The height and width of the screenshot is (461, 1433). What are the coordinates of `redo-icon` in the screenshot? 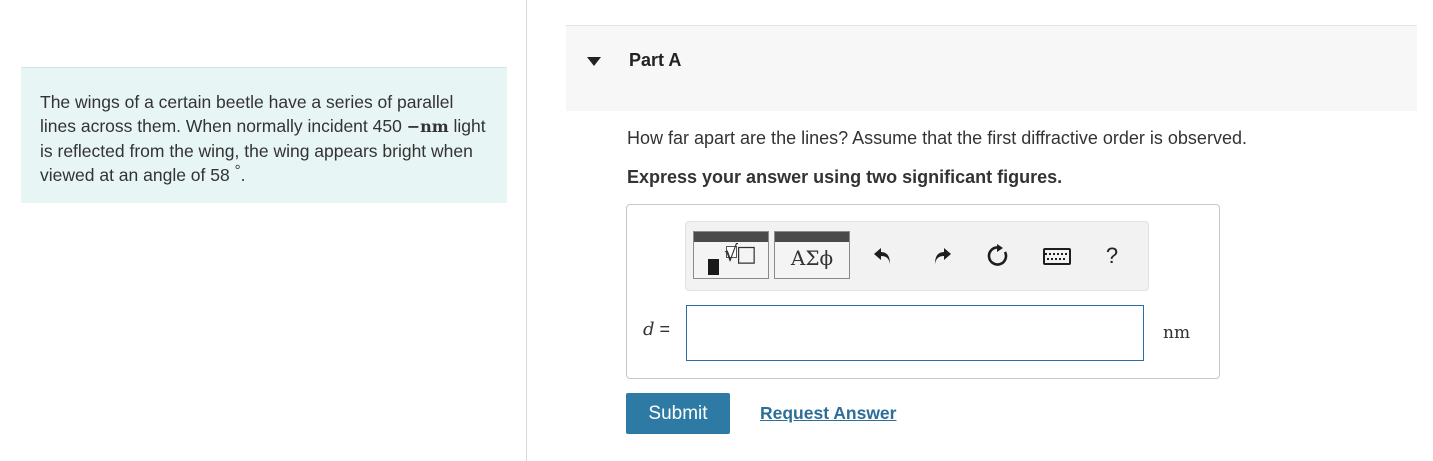 It's located at (942, 256).